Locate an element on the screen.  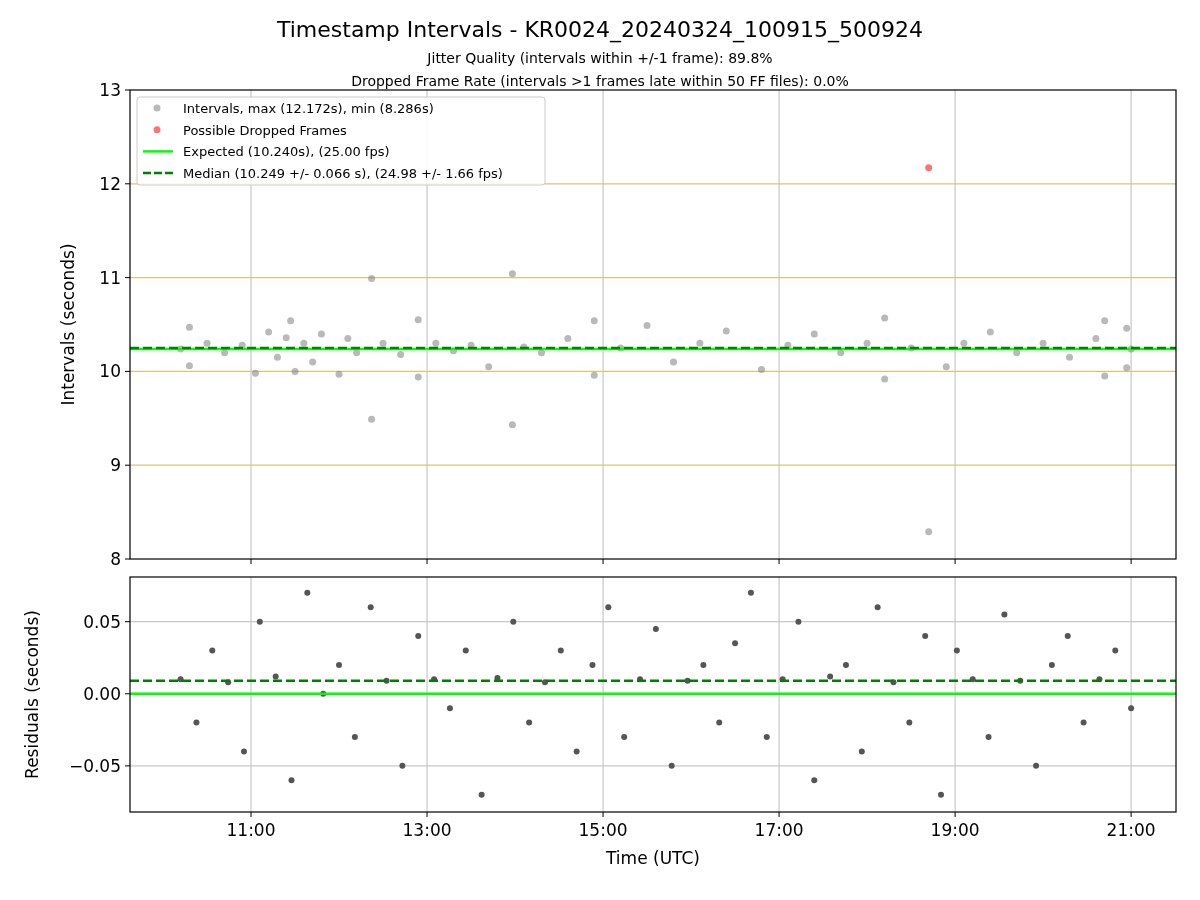
y-tick-label: 8 is located at coordinates (115, 559).